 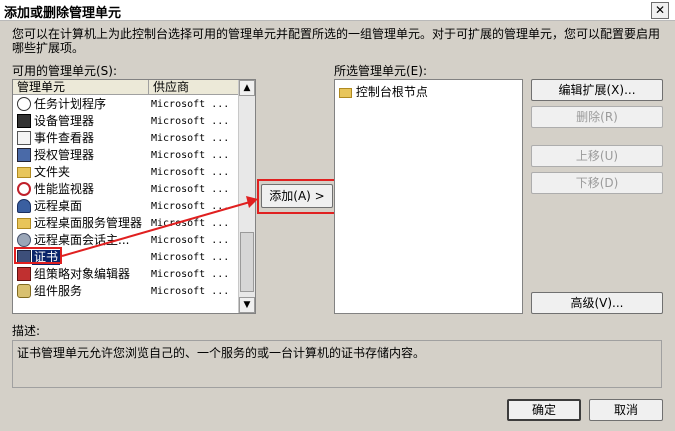 I want to click on description-box: 证书管理单元允许您浏览自己的、一个服务的或一台计算机的证书存储内容。, so click(x=337, y=364).